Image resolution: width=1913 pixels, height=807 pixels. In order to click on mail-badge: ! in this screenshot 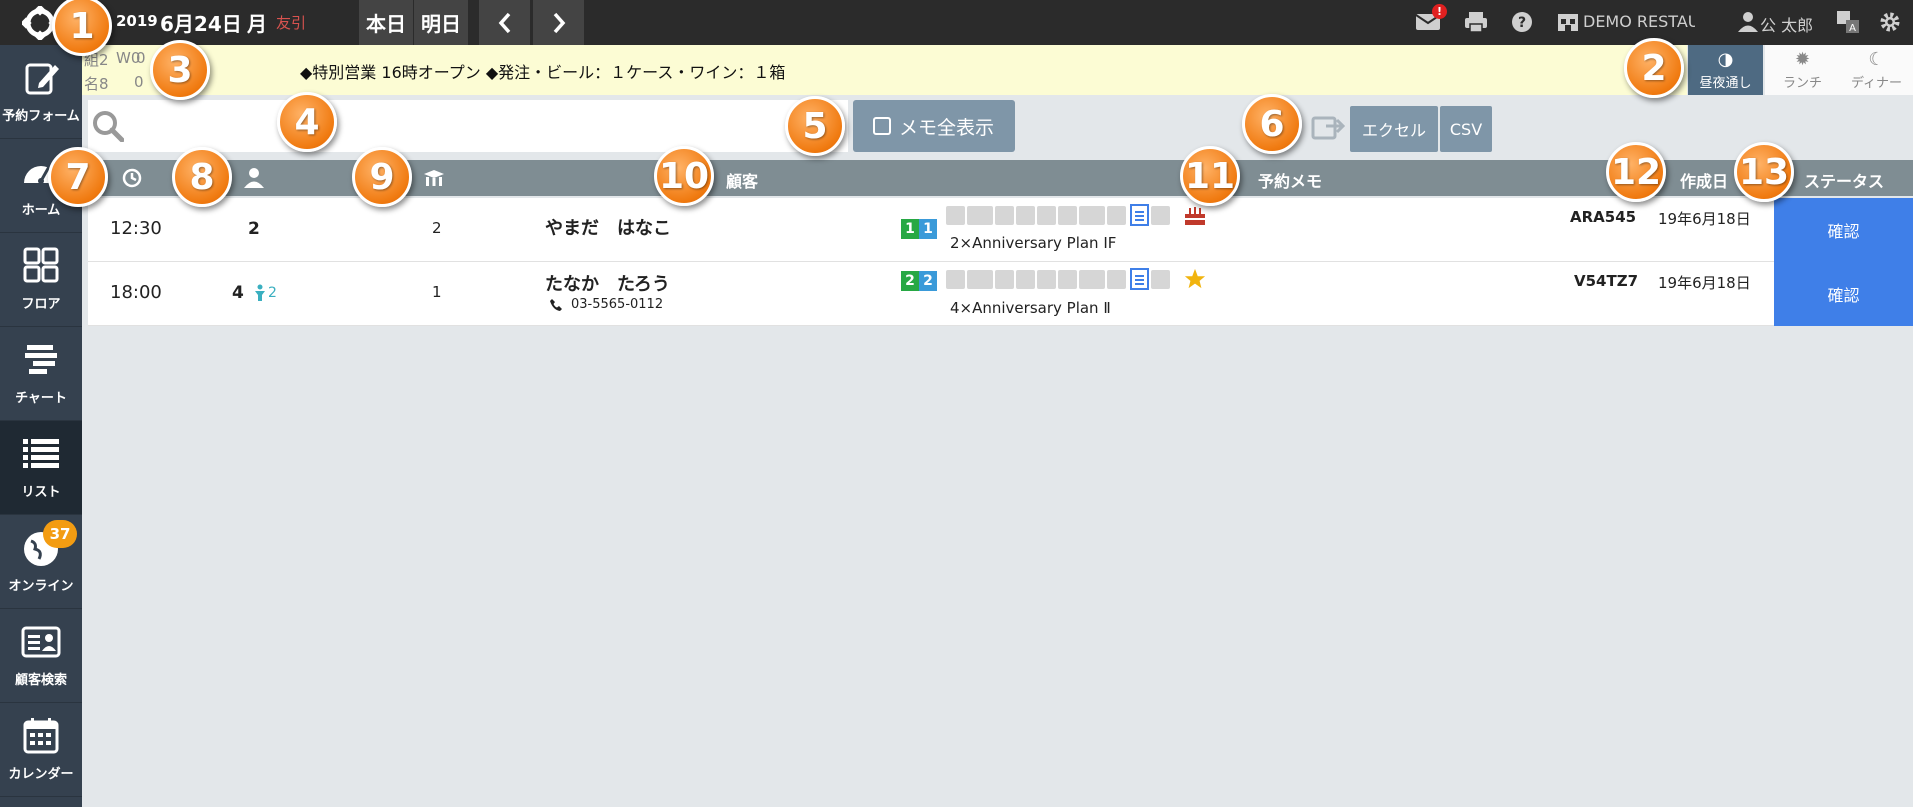, I will do `click(1439, 11)`.